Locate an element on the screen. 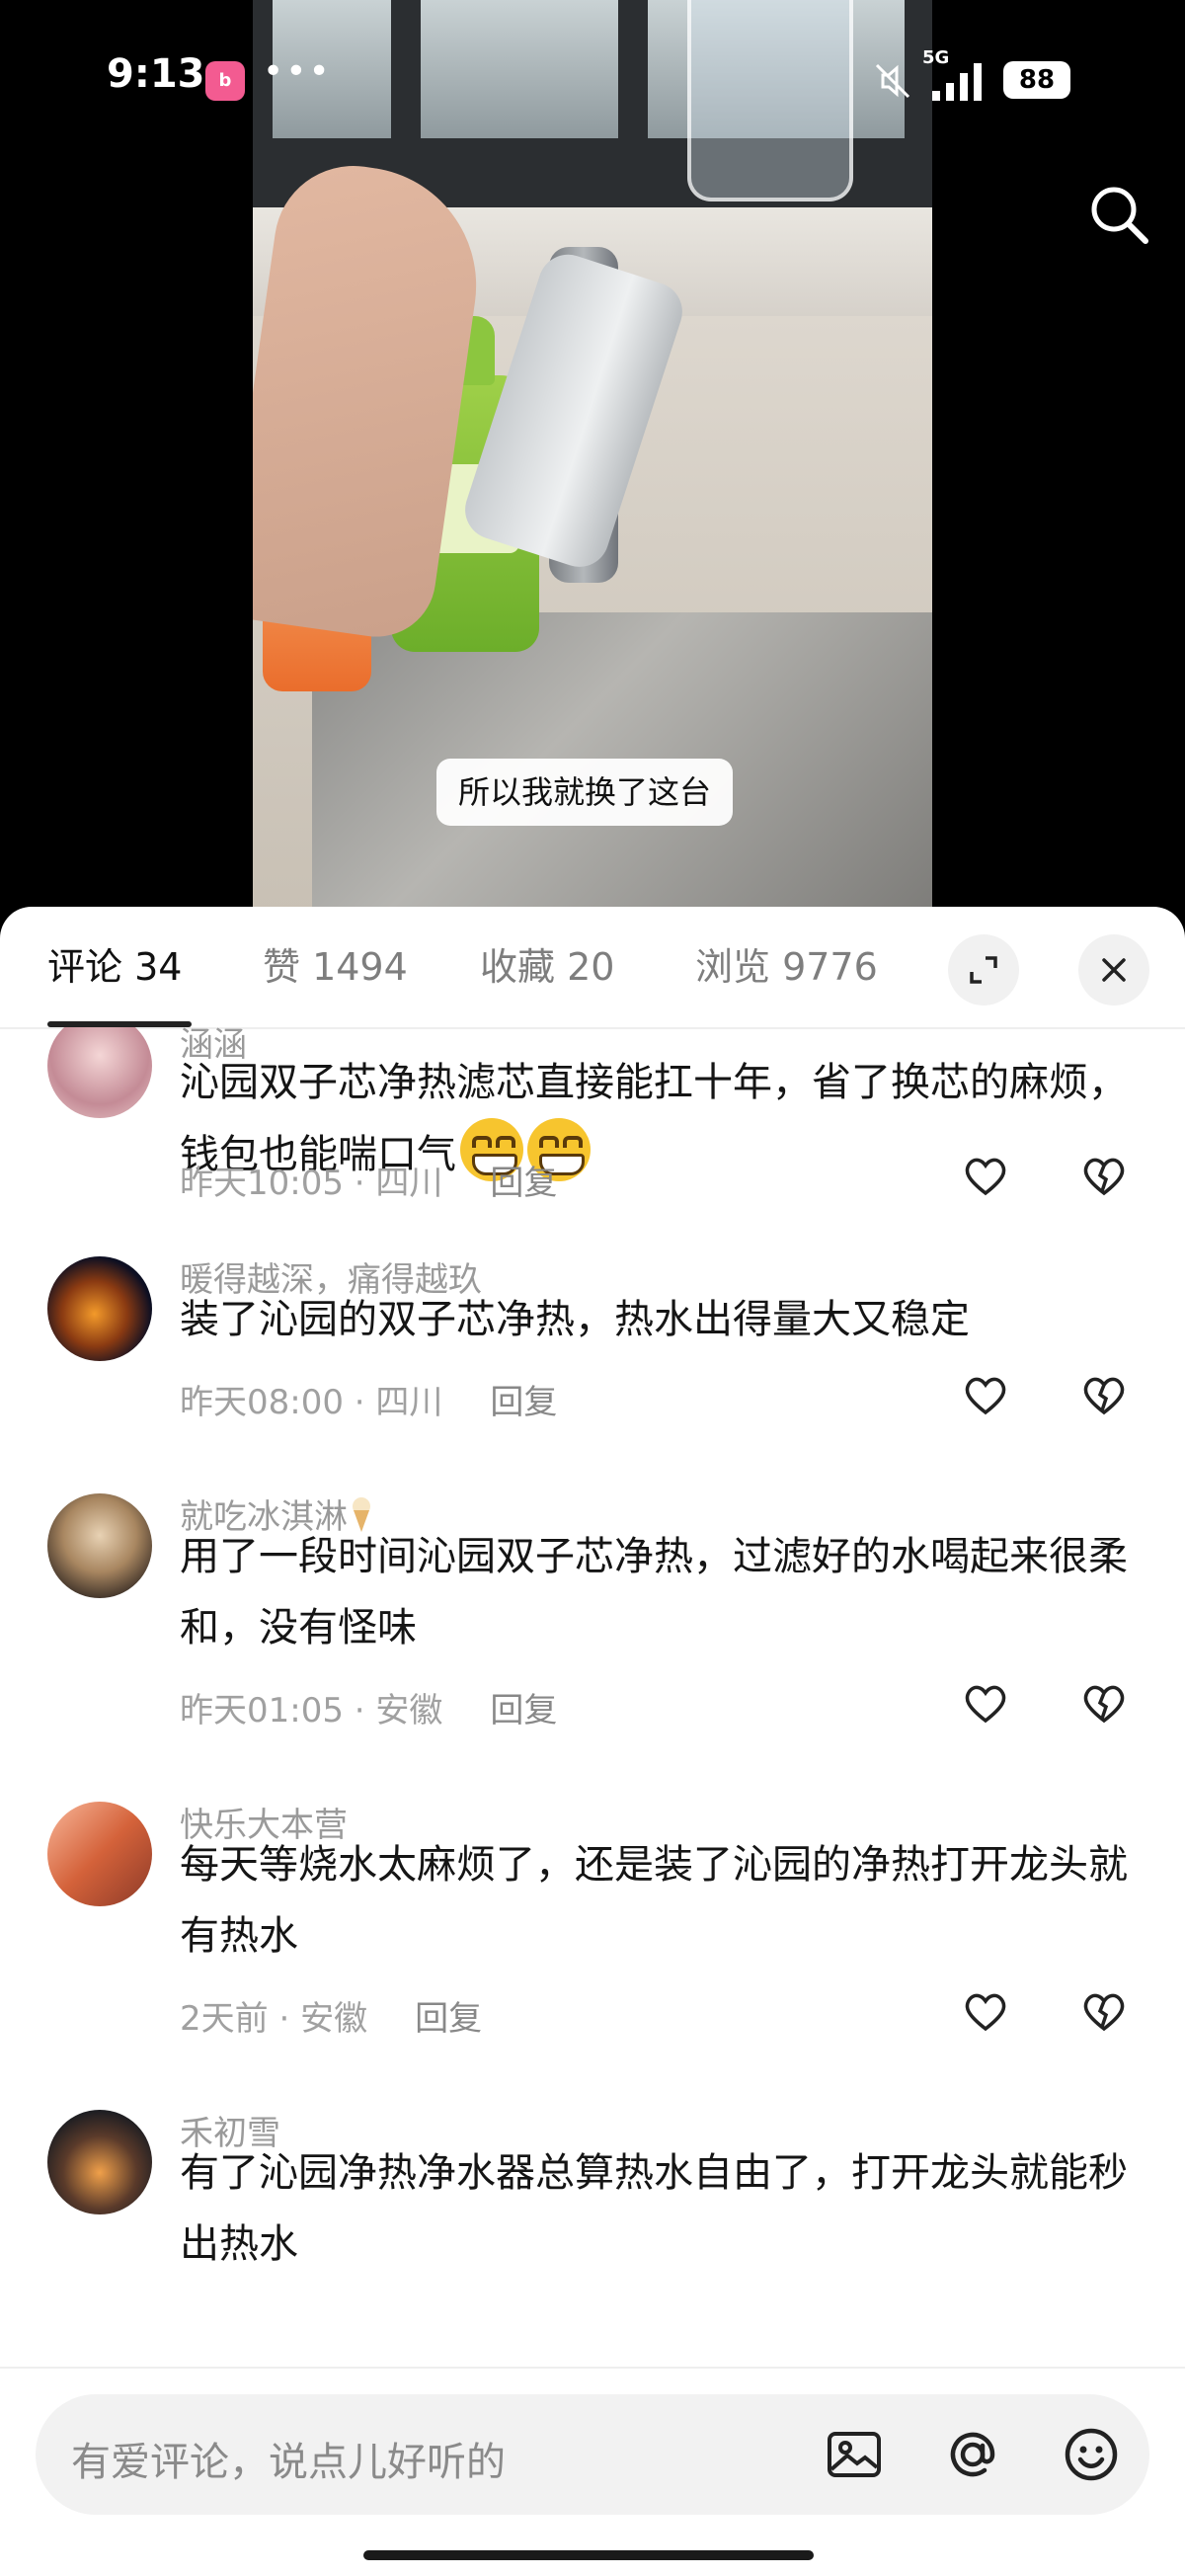 The image size is (1185, 2576). comment-text: 有了沁园净热净水器总算热水自由了，打开龙头就能秒出热水 is located at coordinates (654, 2208).